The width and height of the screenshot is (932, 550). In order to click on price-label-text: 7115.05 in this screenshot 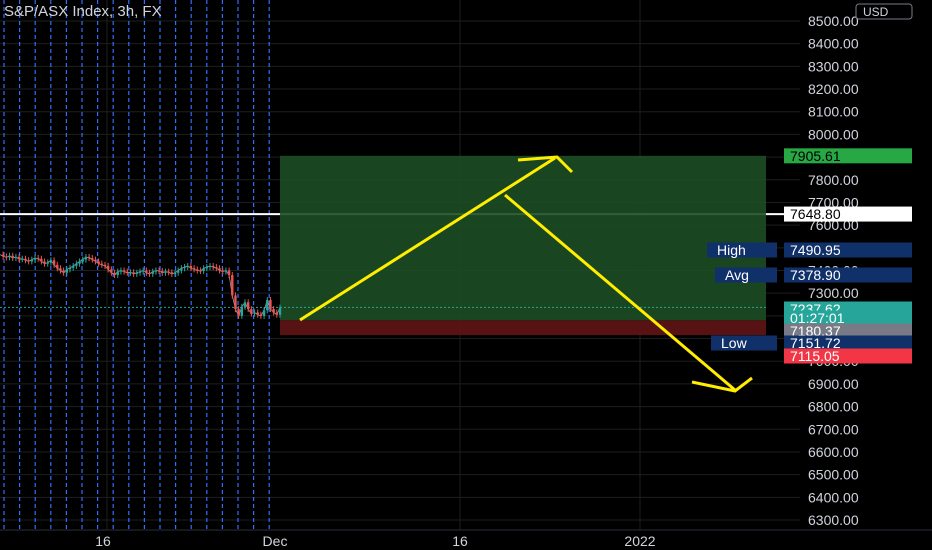, I will do `click(815, 356)`.